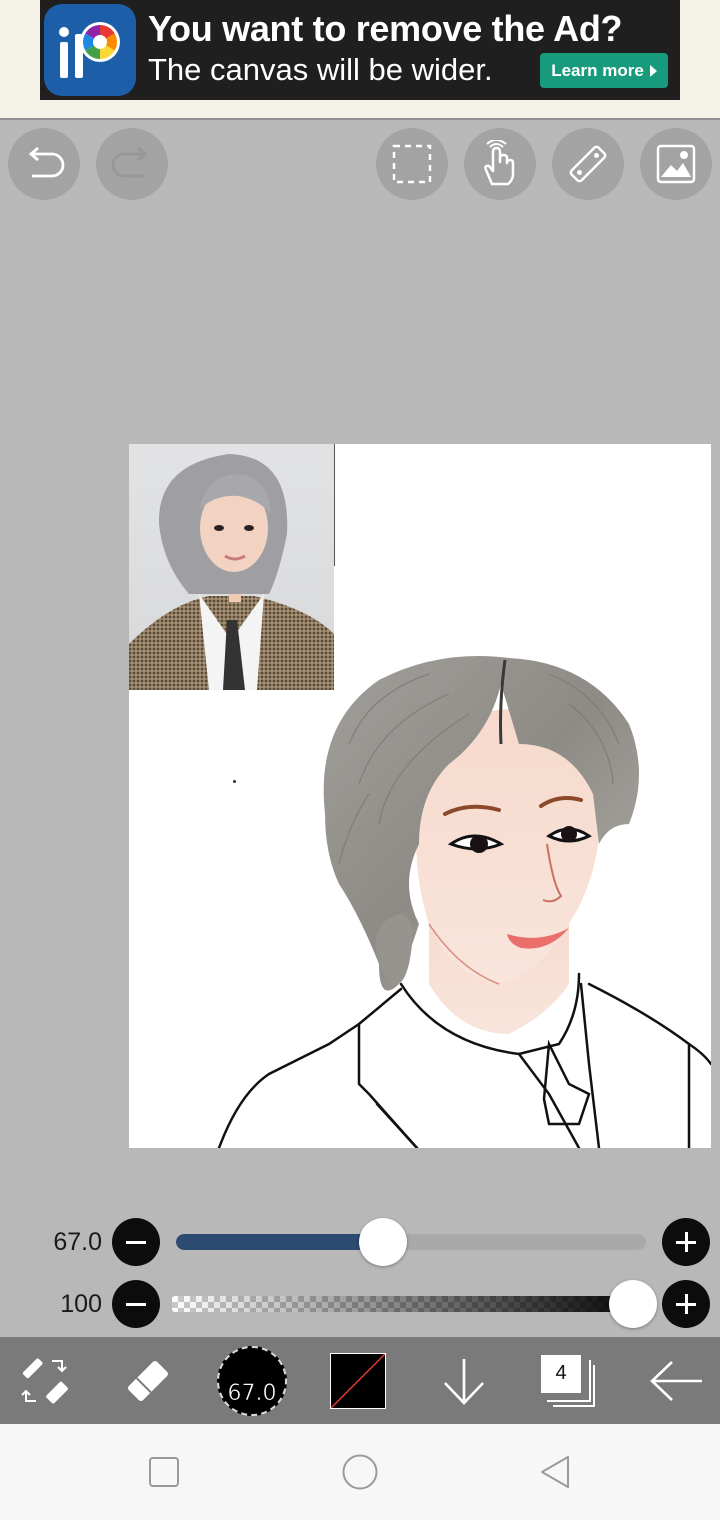  I want to click on brush-size-thumb, so click(382, 1242).